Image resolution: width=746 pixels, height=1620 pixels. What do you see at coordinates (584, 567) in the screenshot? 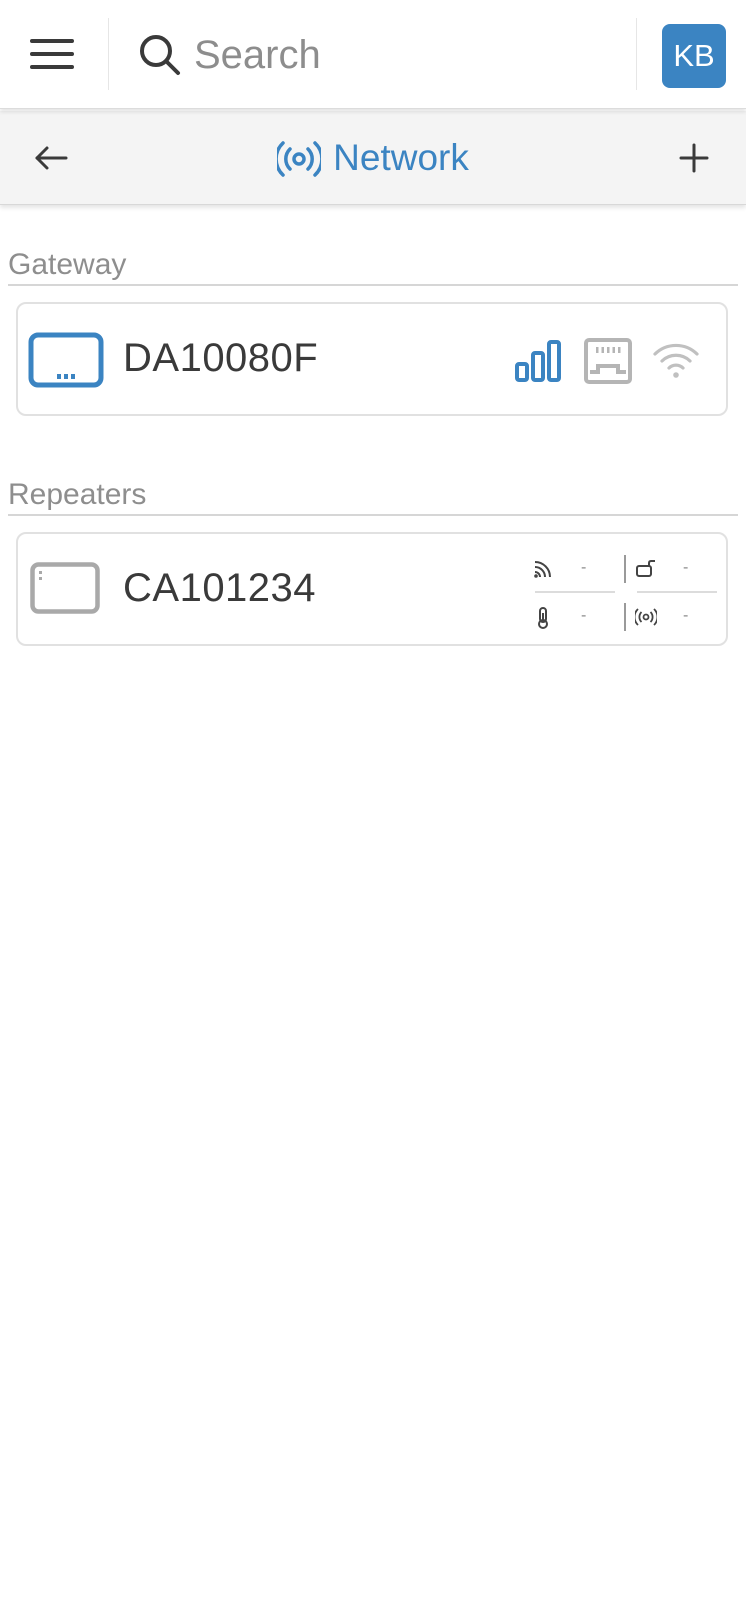
I see `repeater-stat-rf-value: -` at bounding box center [584, 567].